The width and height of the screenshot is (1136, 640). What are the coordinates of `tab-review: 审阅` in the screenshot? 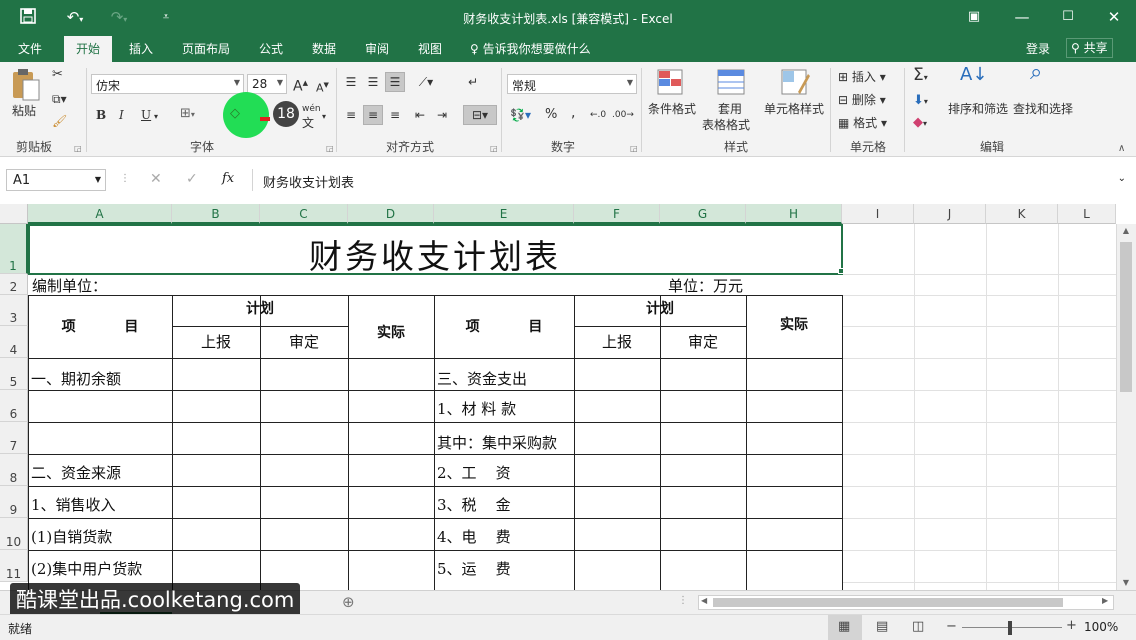 It's located at (377, 48).